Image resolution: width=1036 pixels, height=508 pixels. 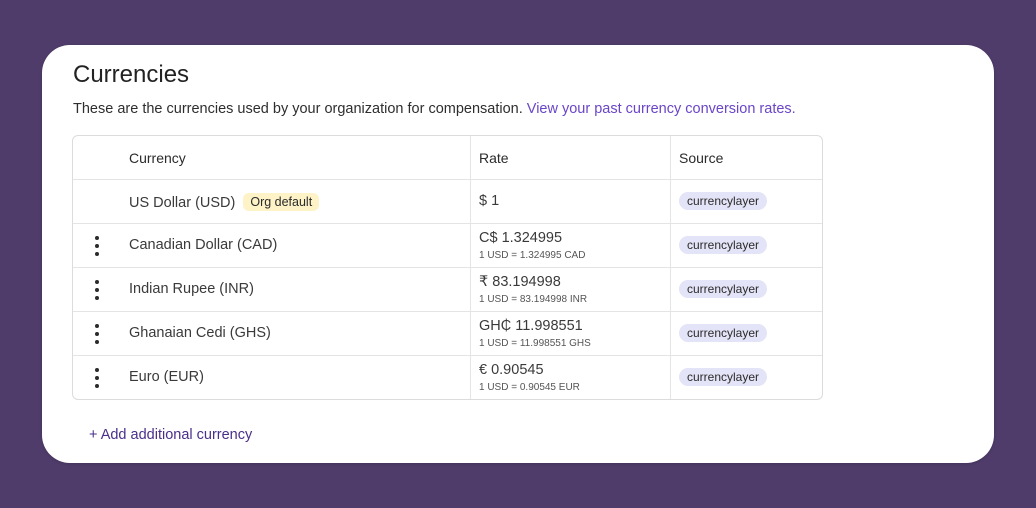 What do you see at coordinates (511, 370) in the screenshot?
I see `rate-value: € 0.90545` at bounding box center [511, 370].